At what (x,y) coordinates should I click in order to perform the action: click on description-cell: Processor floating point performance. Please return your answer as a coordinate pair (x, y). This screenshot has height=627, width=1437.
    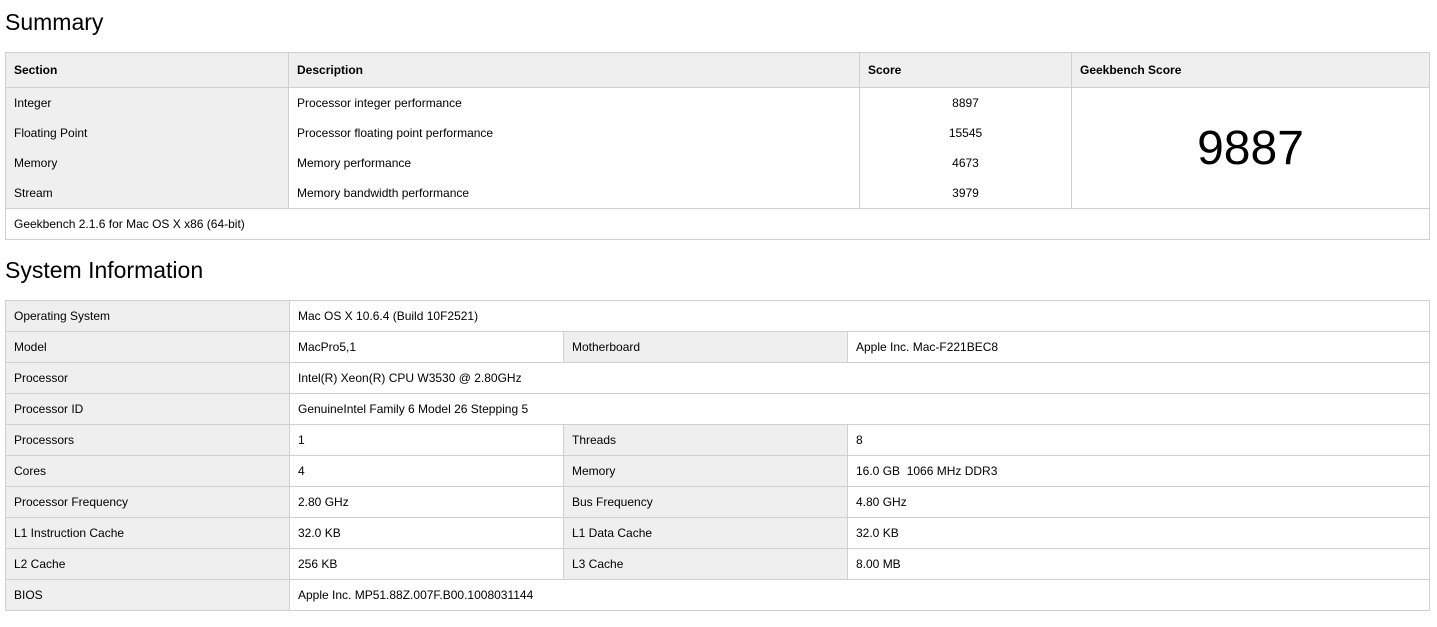
    Looking at the image, I should click on (574, 133).